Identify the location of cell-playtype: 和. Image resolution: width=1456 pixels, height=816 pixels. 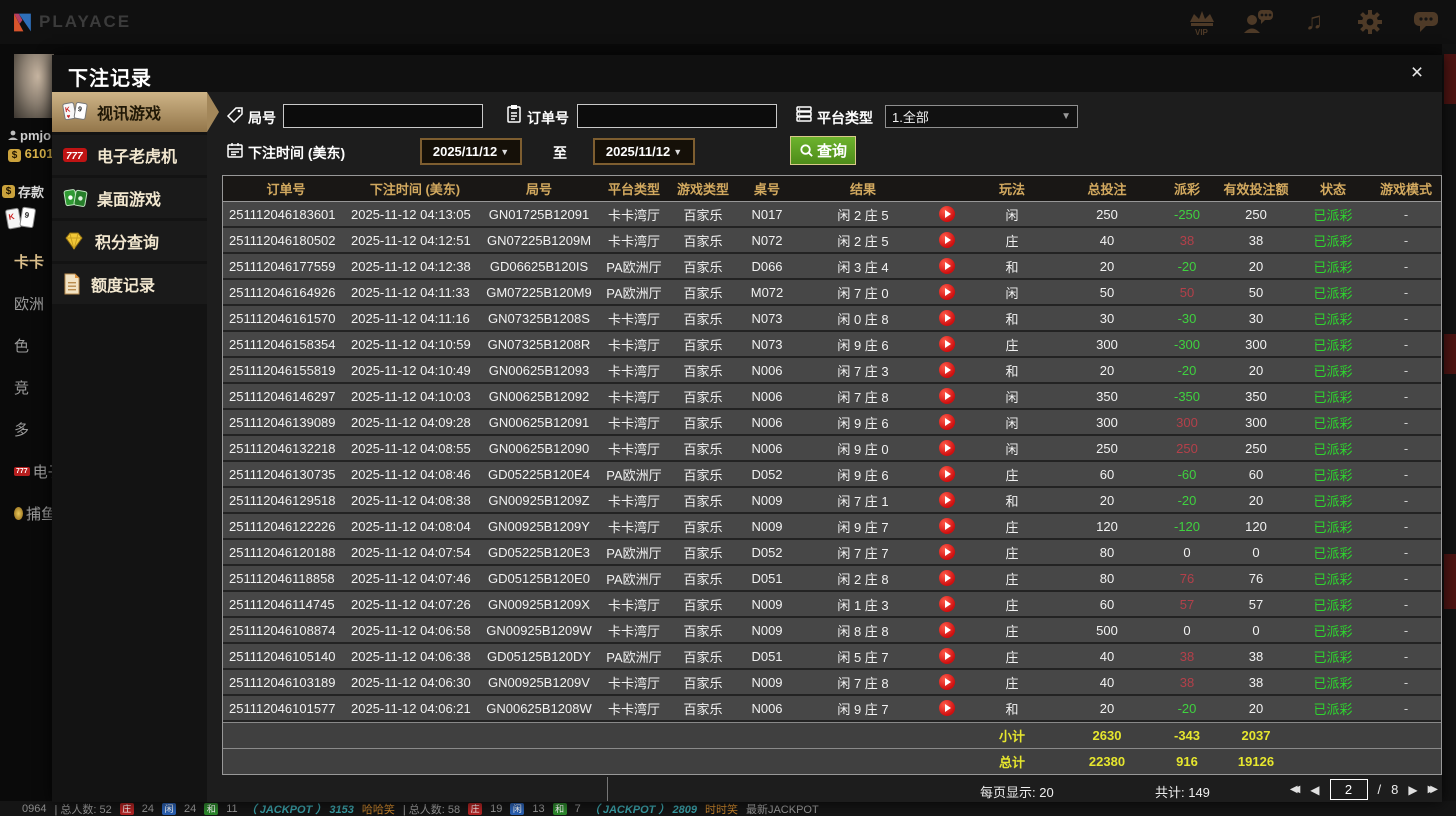
(1012, 371).